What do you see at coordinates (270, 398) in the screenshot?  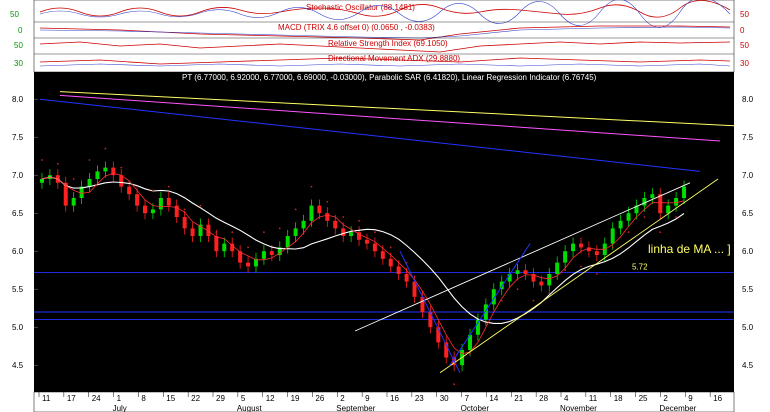 I see `x-tick-label: 12` at bounding box center [270, 398].